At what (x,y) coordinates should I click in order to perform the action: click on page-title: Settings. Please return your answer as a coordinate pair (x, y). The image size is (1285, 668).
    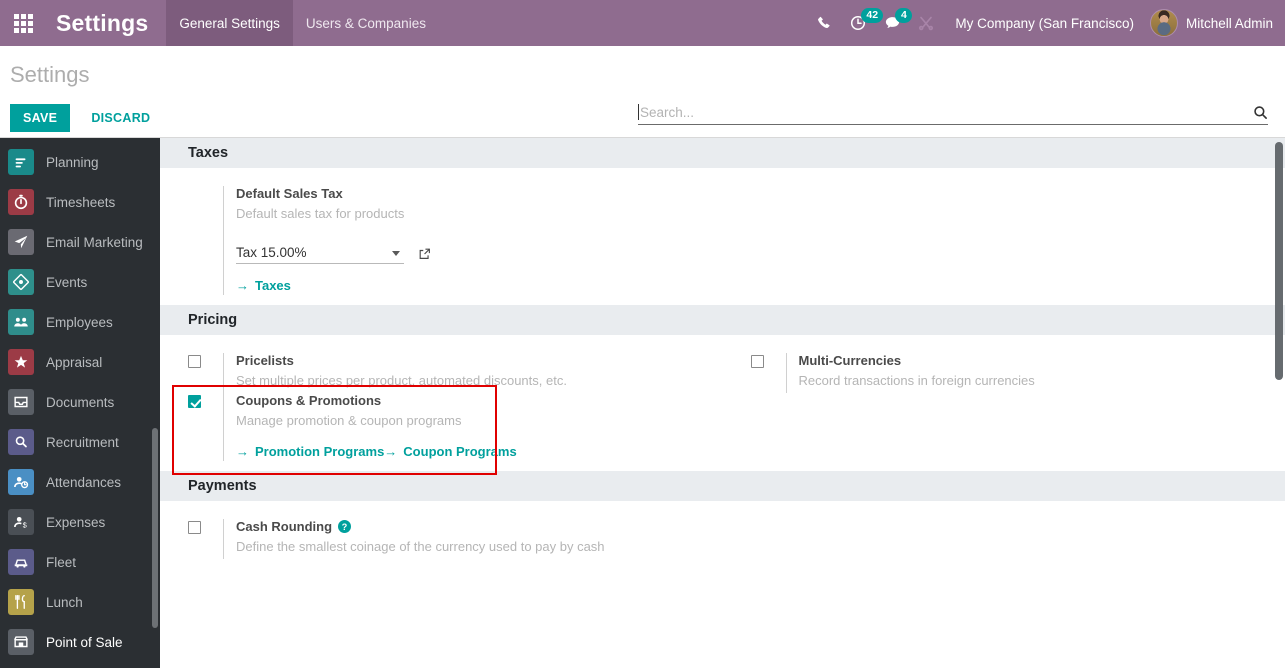
    Looking at the image, I should click on (50, 74).